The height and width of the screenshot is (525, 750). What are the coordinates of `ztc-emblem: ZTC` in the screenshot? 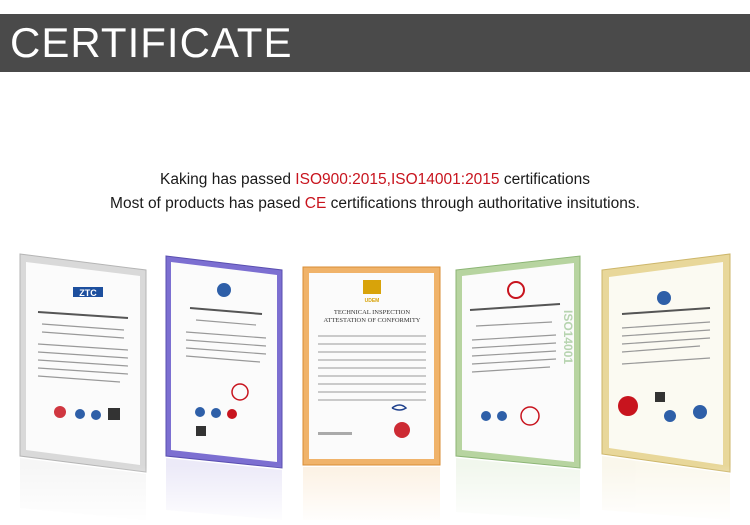 It's located at (88, 292).